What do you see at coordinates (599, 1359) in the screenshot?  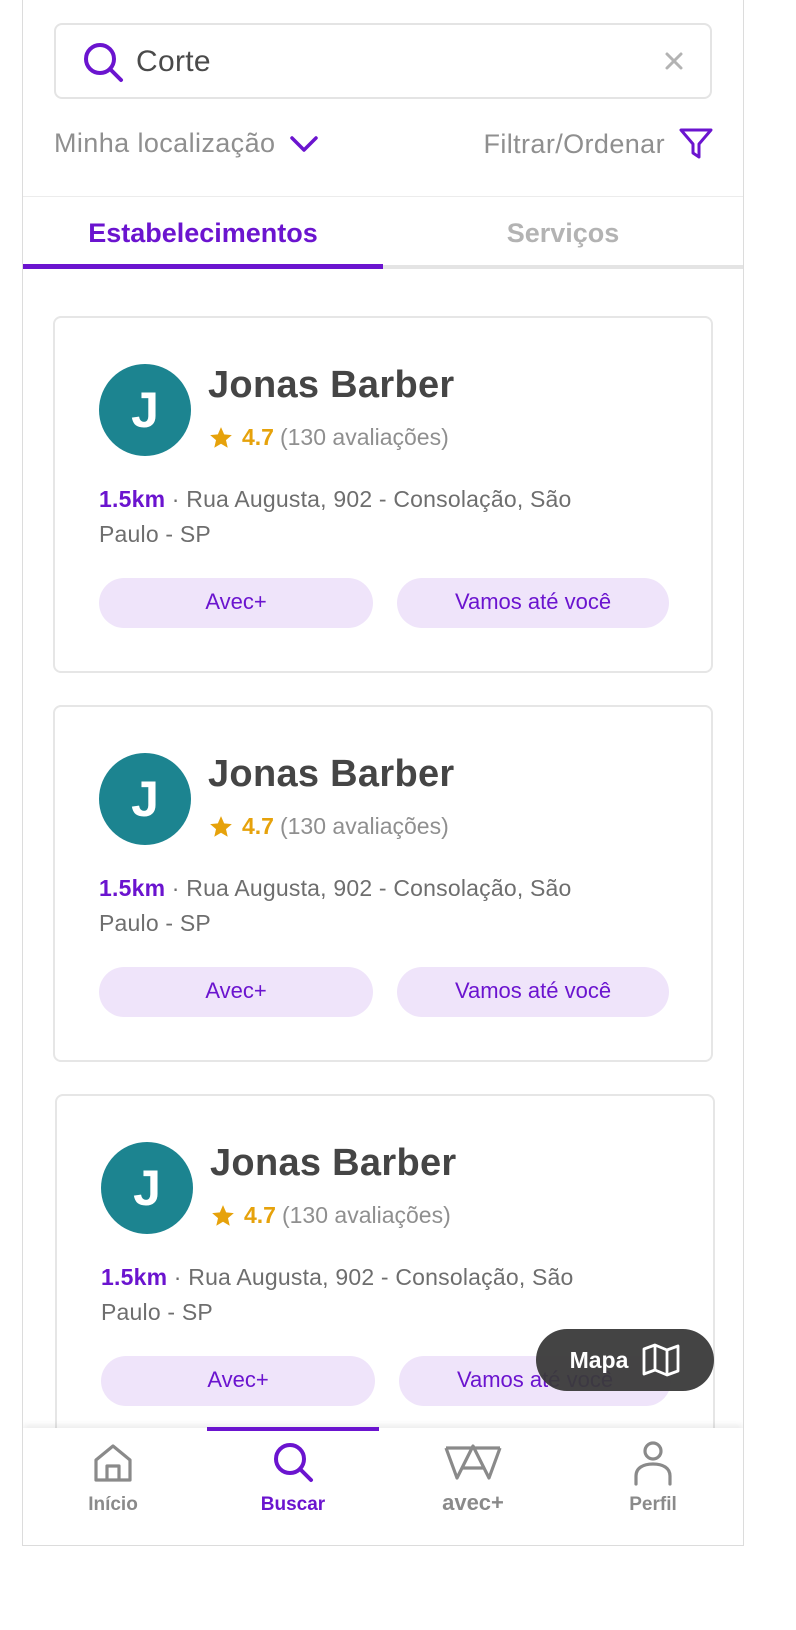 I see `map-button-label: Mapa` at bounding box center [599, 1359].